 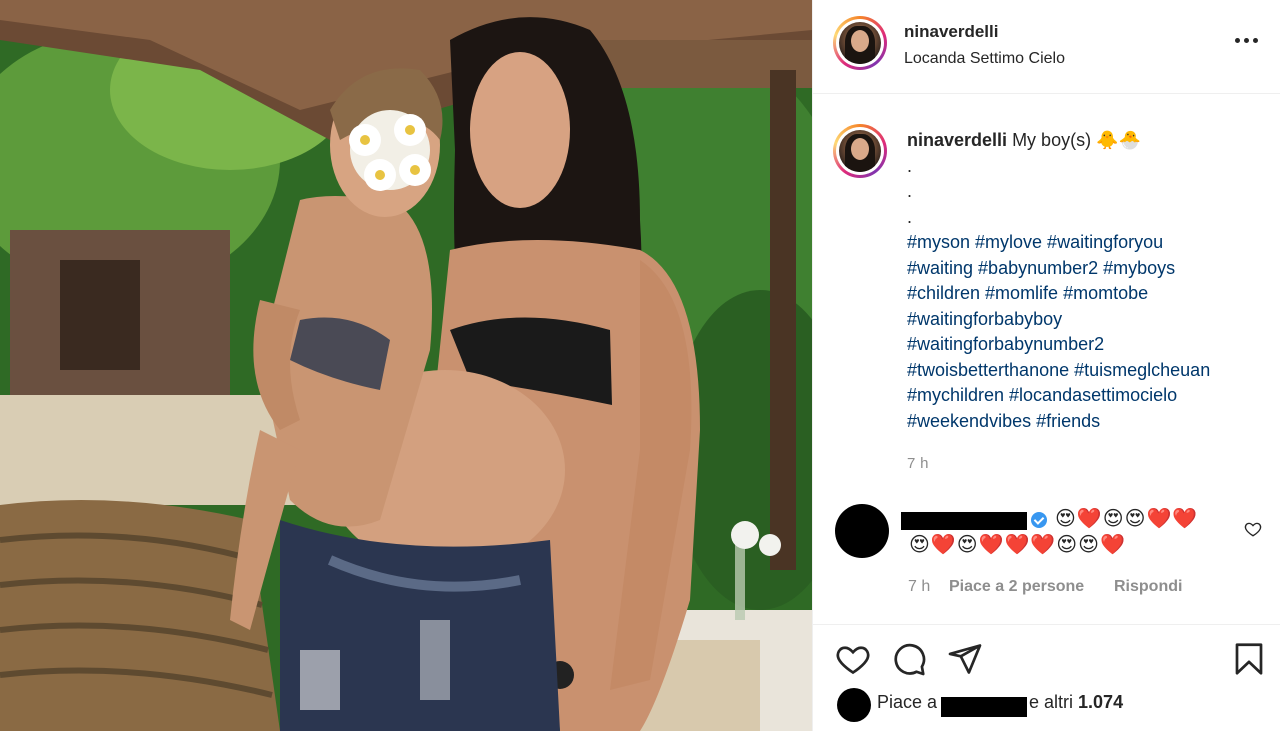 What do you see at coordinates (1101, 702) in the screenshot?
I see `likes-count: 1.074` at bounding box center [1101, 702].